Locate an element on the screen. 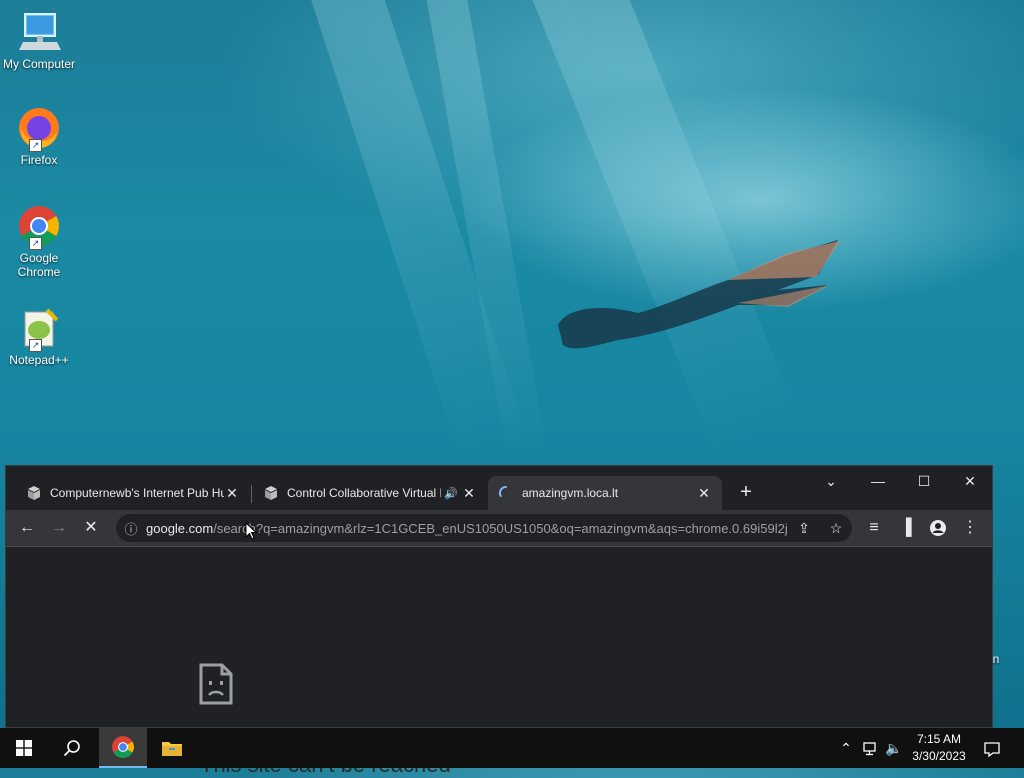 The image size is (1024, 778). diver-silhouette is located at coordinates (699, 294).